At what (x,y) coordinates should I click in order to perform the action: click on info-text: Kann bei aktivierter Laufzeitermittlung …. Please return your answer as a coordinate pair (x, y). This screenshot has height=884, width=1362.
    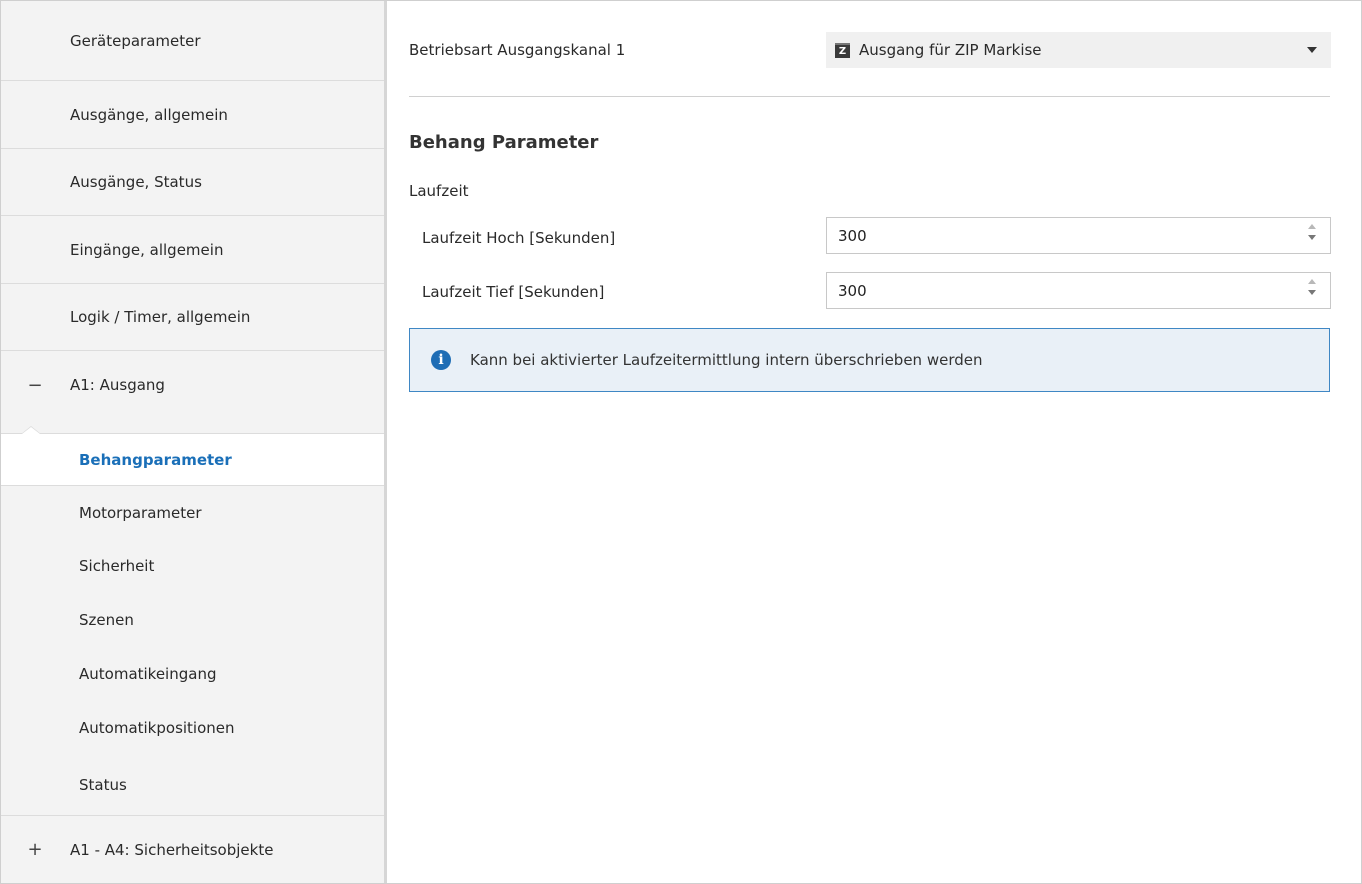
    Looking at the image, I should click on (726, 360).